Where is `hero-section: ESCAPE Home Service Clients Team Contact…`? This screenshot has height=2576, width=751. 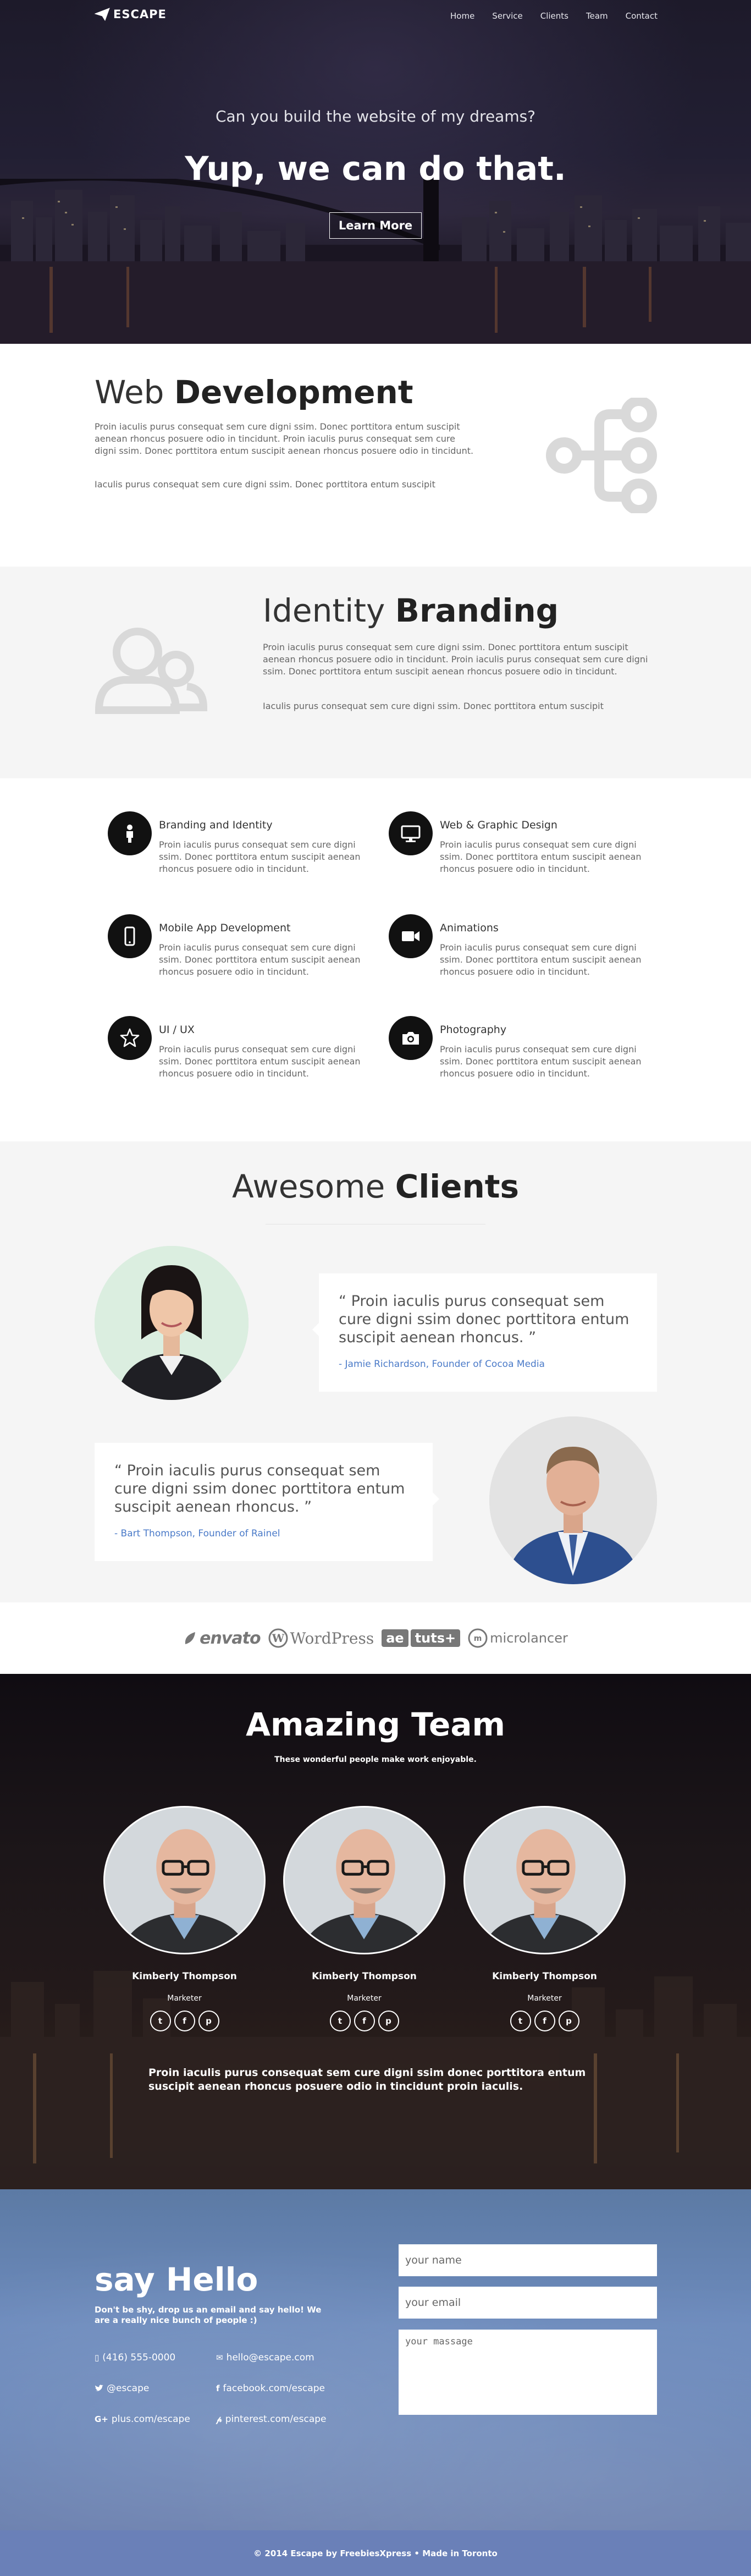
hero-section: ESCAPE Home Service Clients Team Contact… is located at coordinates (375, 172).